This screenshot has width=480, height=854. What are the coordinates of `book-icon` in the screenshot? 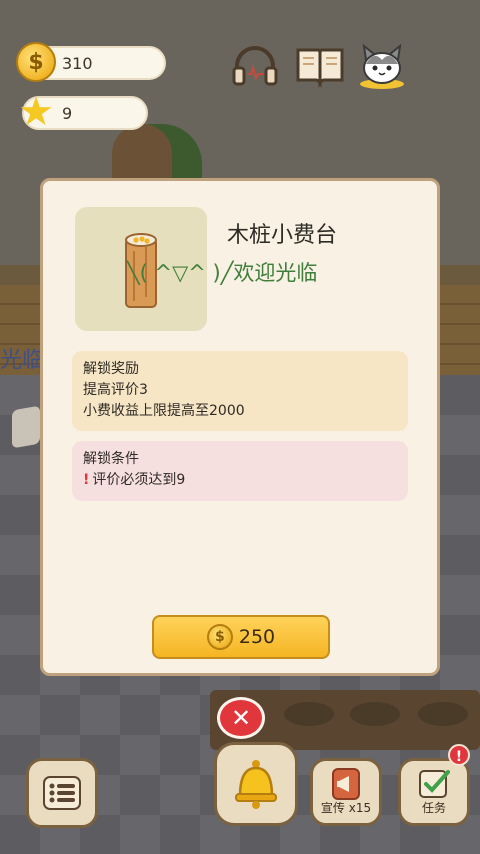 It's located at (320, 68).